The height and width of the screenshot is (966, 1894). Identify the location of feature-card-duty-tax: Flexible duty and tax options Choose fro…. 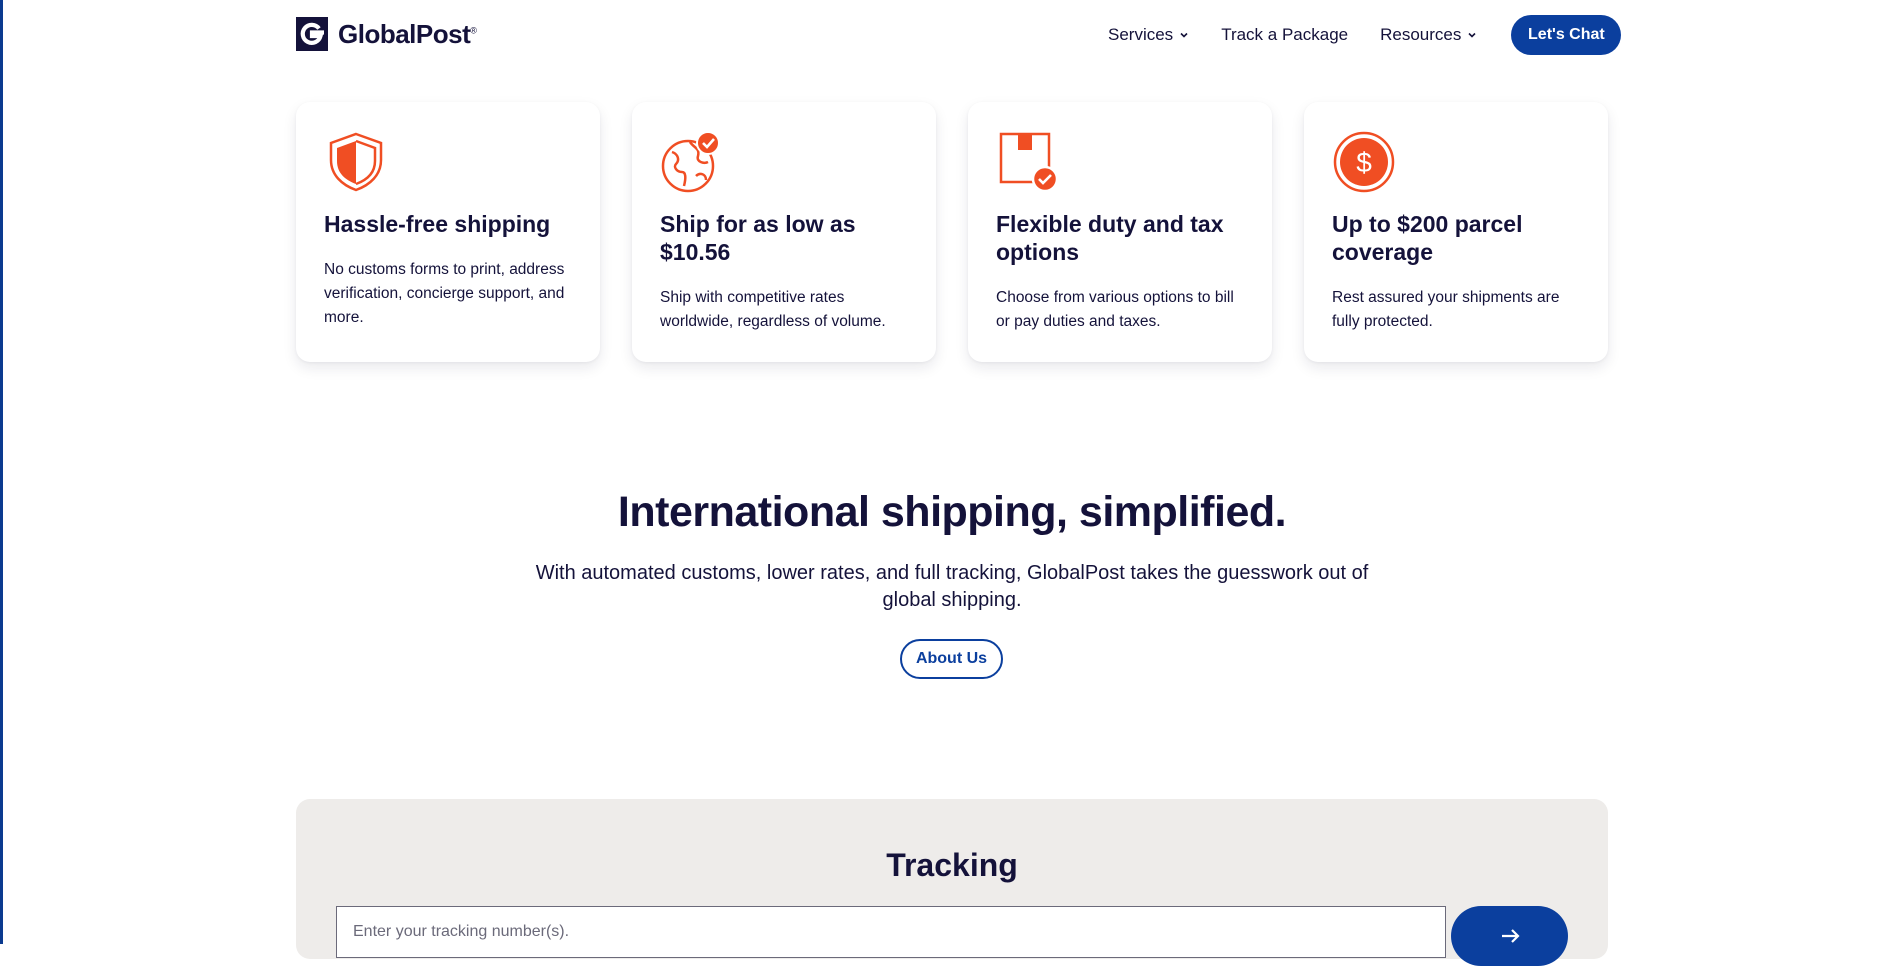
(1120, 232).